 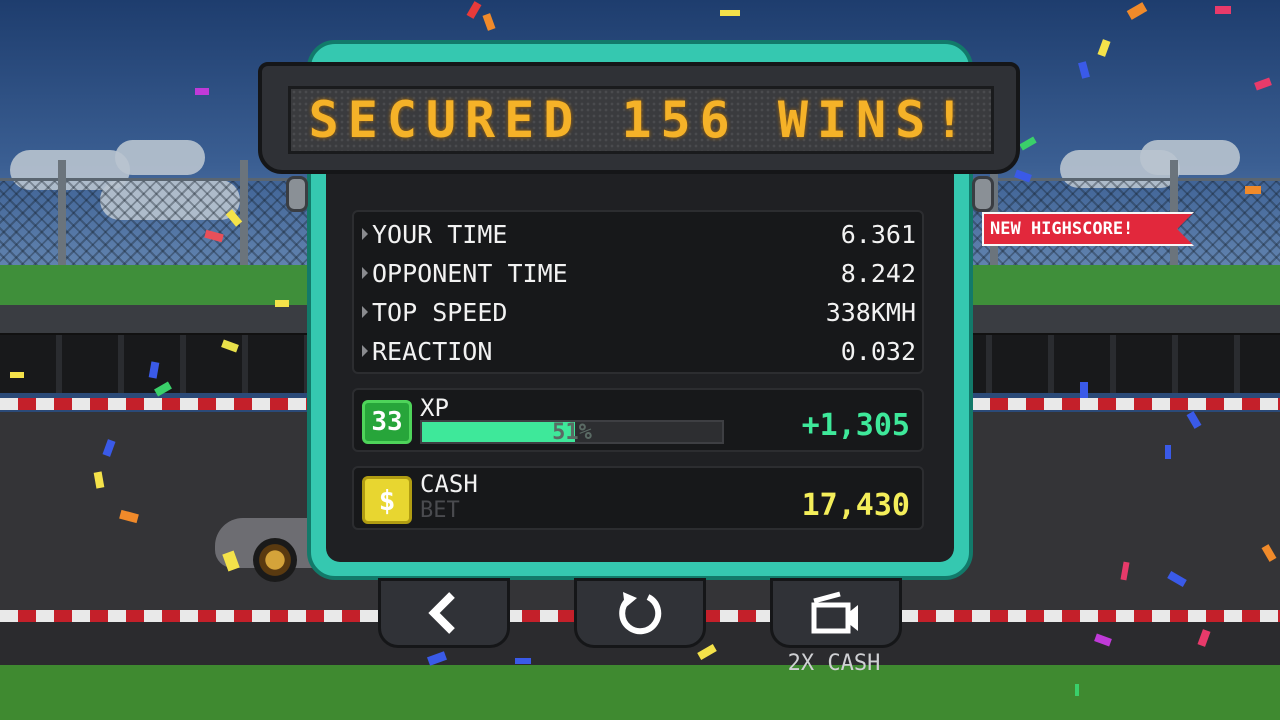 What do you see at coordinates (639, 351) in the screenshot?
I see `stat-row-reaction: REACTION 0.032` at bounding box center [639, 351].